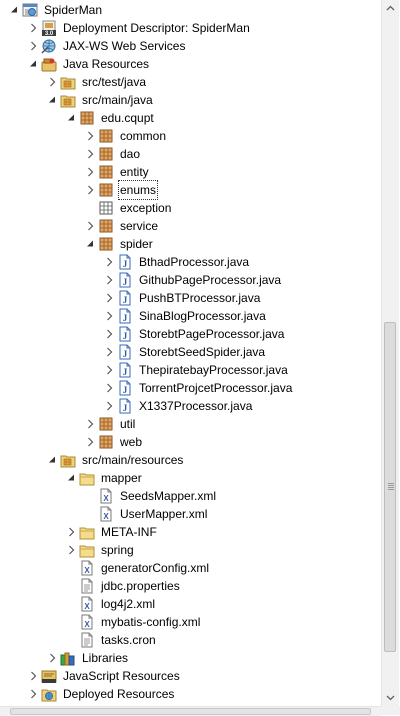 This screenshot has width=400, height=716. Describe the element at coordinates (190, 298) in the screenshot. I see `tree-item: J PushBTProcessor.java` at that location.